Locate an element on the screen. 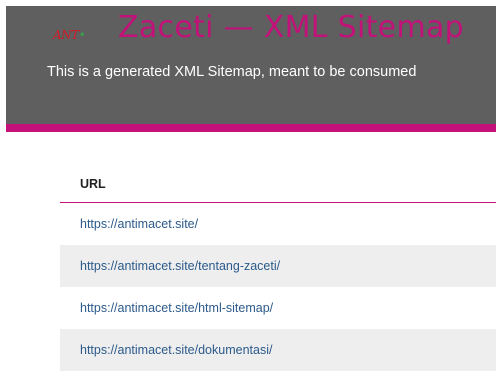 This screenshot has height=378, width=496. table-row: https://antimacet.site/html-sitemap/ is located at coordinates (278, 308).